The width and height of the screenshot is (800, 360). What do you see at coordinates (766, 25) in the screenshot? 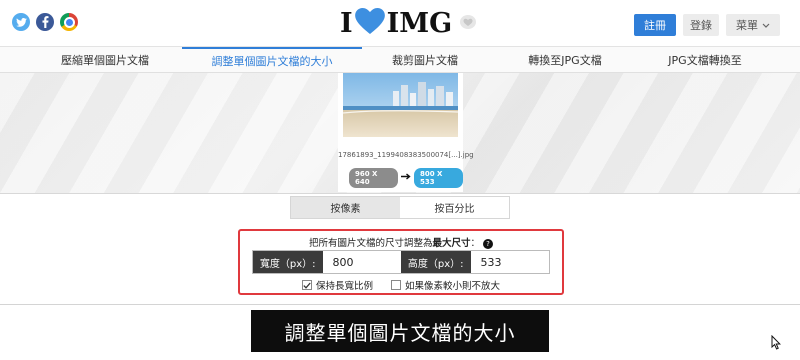
I see `chevron-down-icon` at bounding box center [766, 25].